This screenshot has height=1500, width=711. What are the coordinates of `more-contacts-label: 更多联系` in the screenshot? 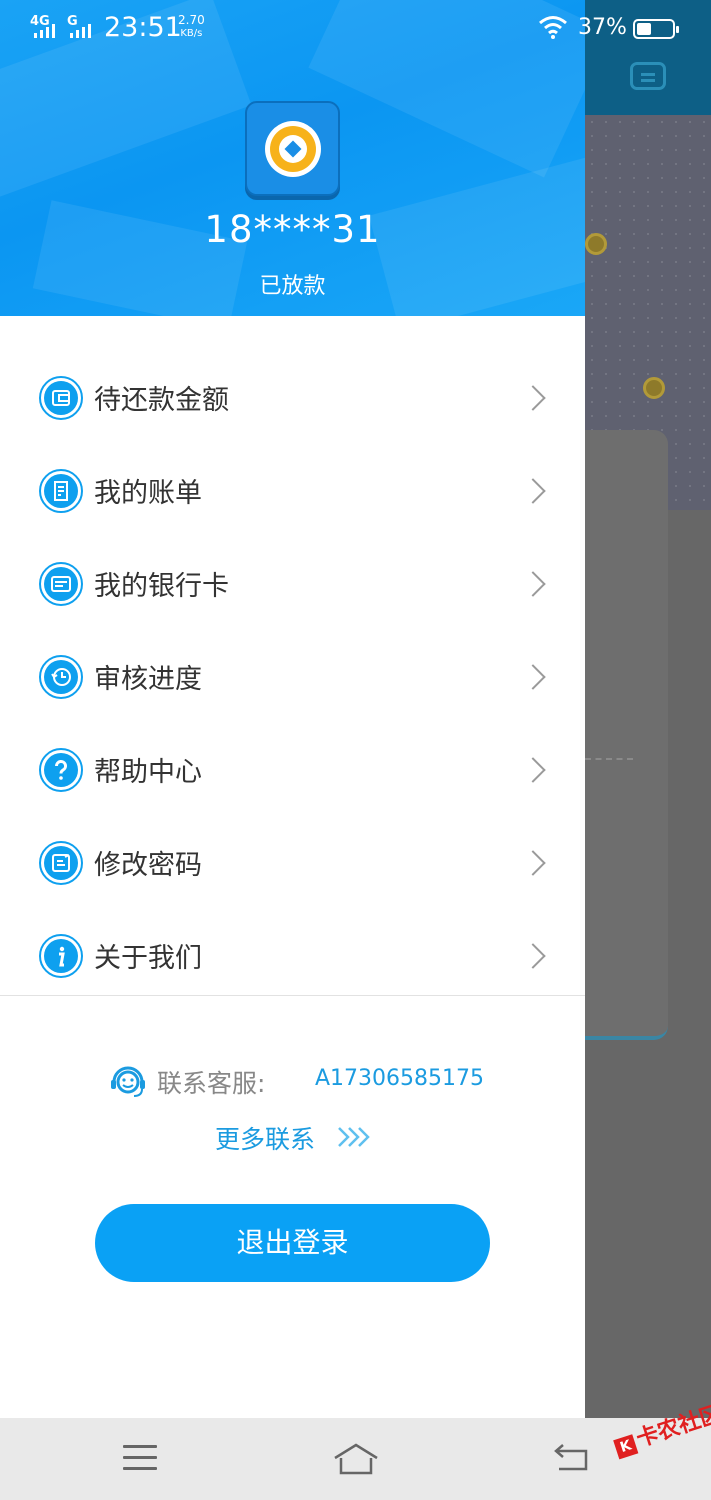 It's located at (265, 1139).